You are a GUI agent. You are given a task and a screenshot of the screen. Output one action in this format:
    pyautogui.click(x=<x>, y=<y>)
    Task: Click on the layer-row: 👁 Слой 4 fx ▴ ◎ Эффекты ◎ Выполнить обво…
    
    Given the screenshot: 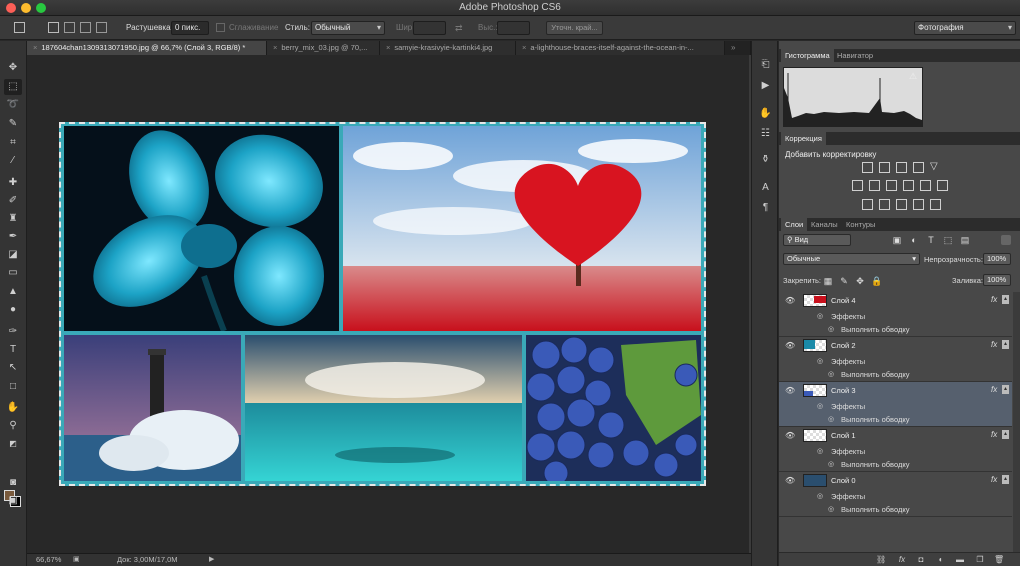 What is the action you would take?
    pyautogui.click(x=895, y=314)
    